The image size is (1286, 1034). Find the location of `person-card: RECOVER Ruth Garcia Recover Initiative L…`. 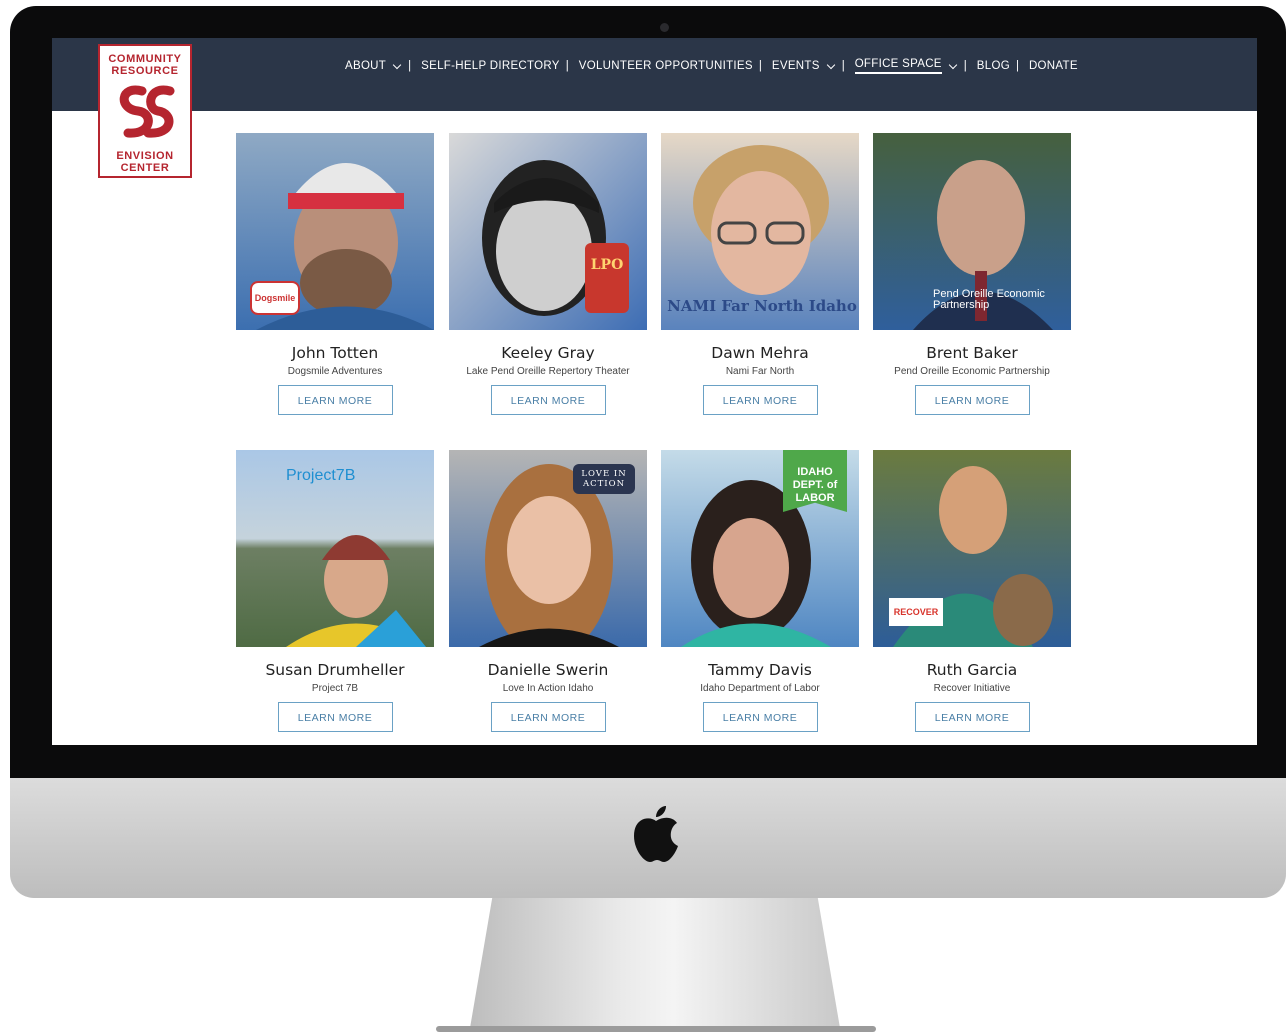

person-card: RECOVER Ruth Garcia Recover Initiative L… is located at coordinates (972, 591).